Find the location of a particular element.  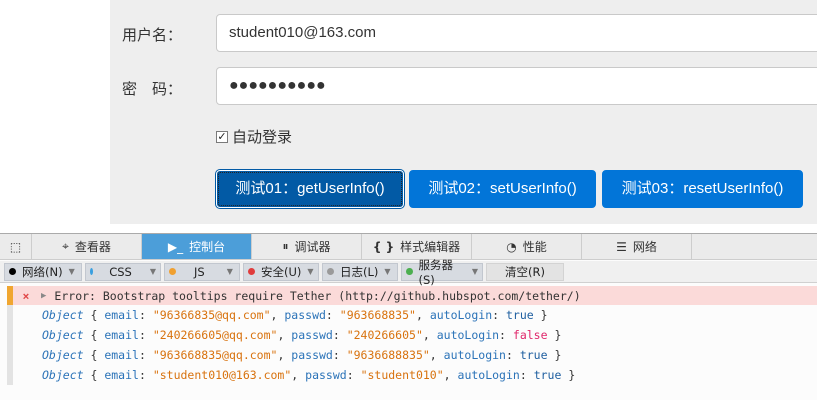

css-dot-icon is located at coordinates (92, 271).